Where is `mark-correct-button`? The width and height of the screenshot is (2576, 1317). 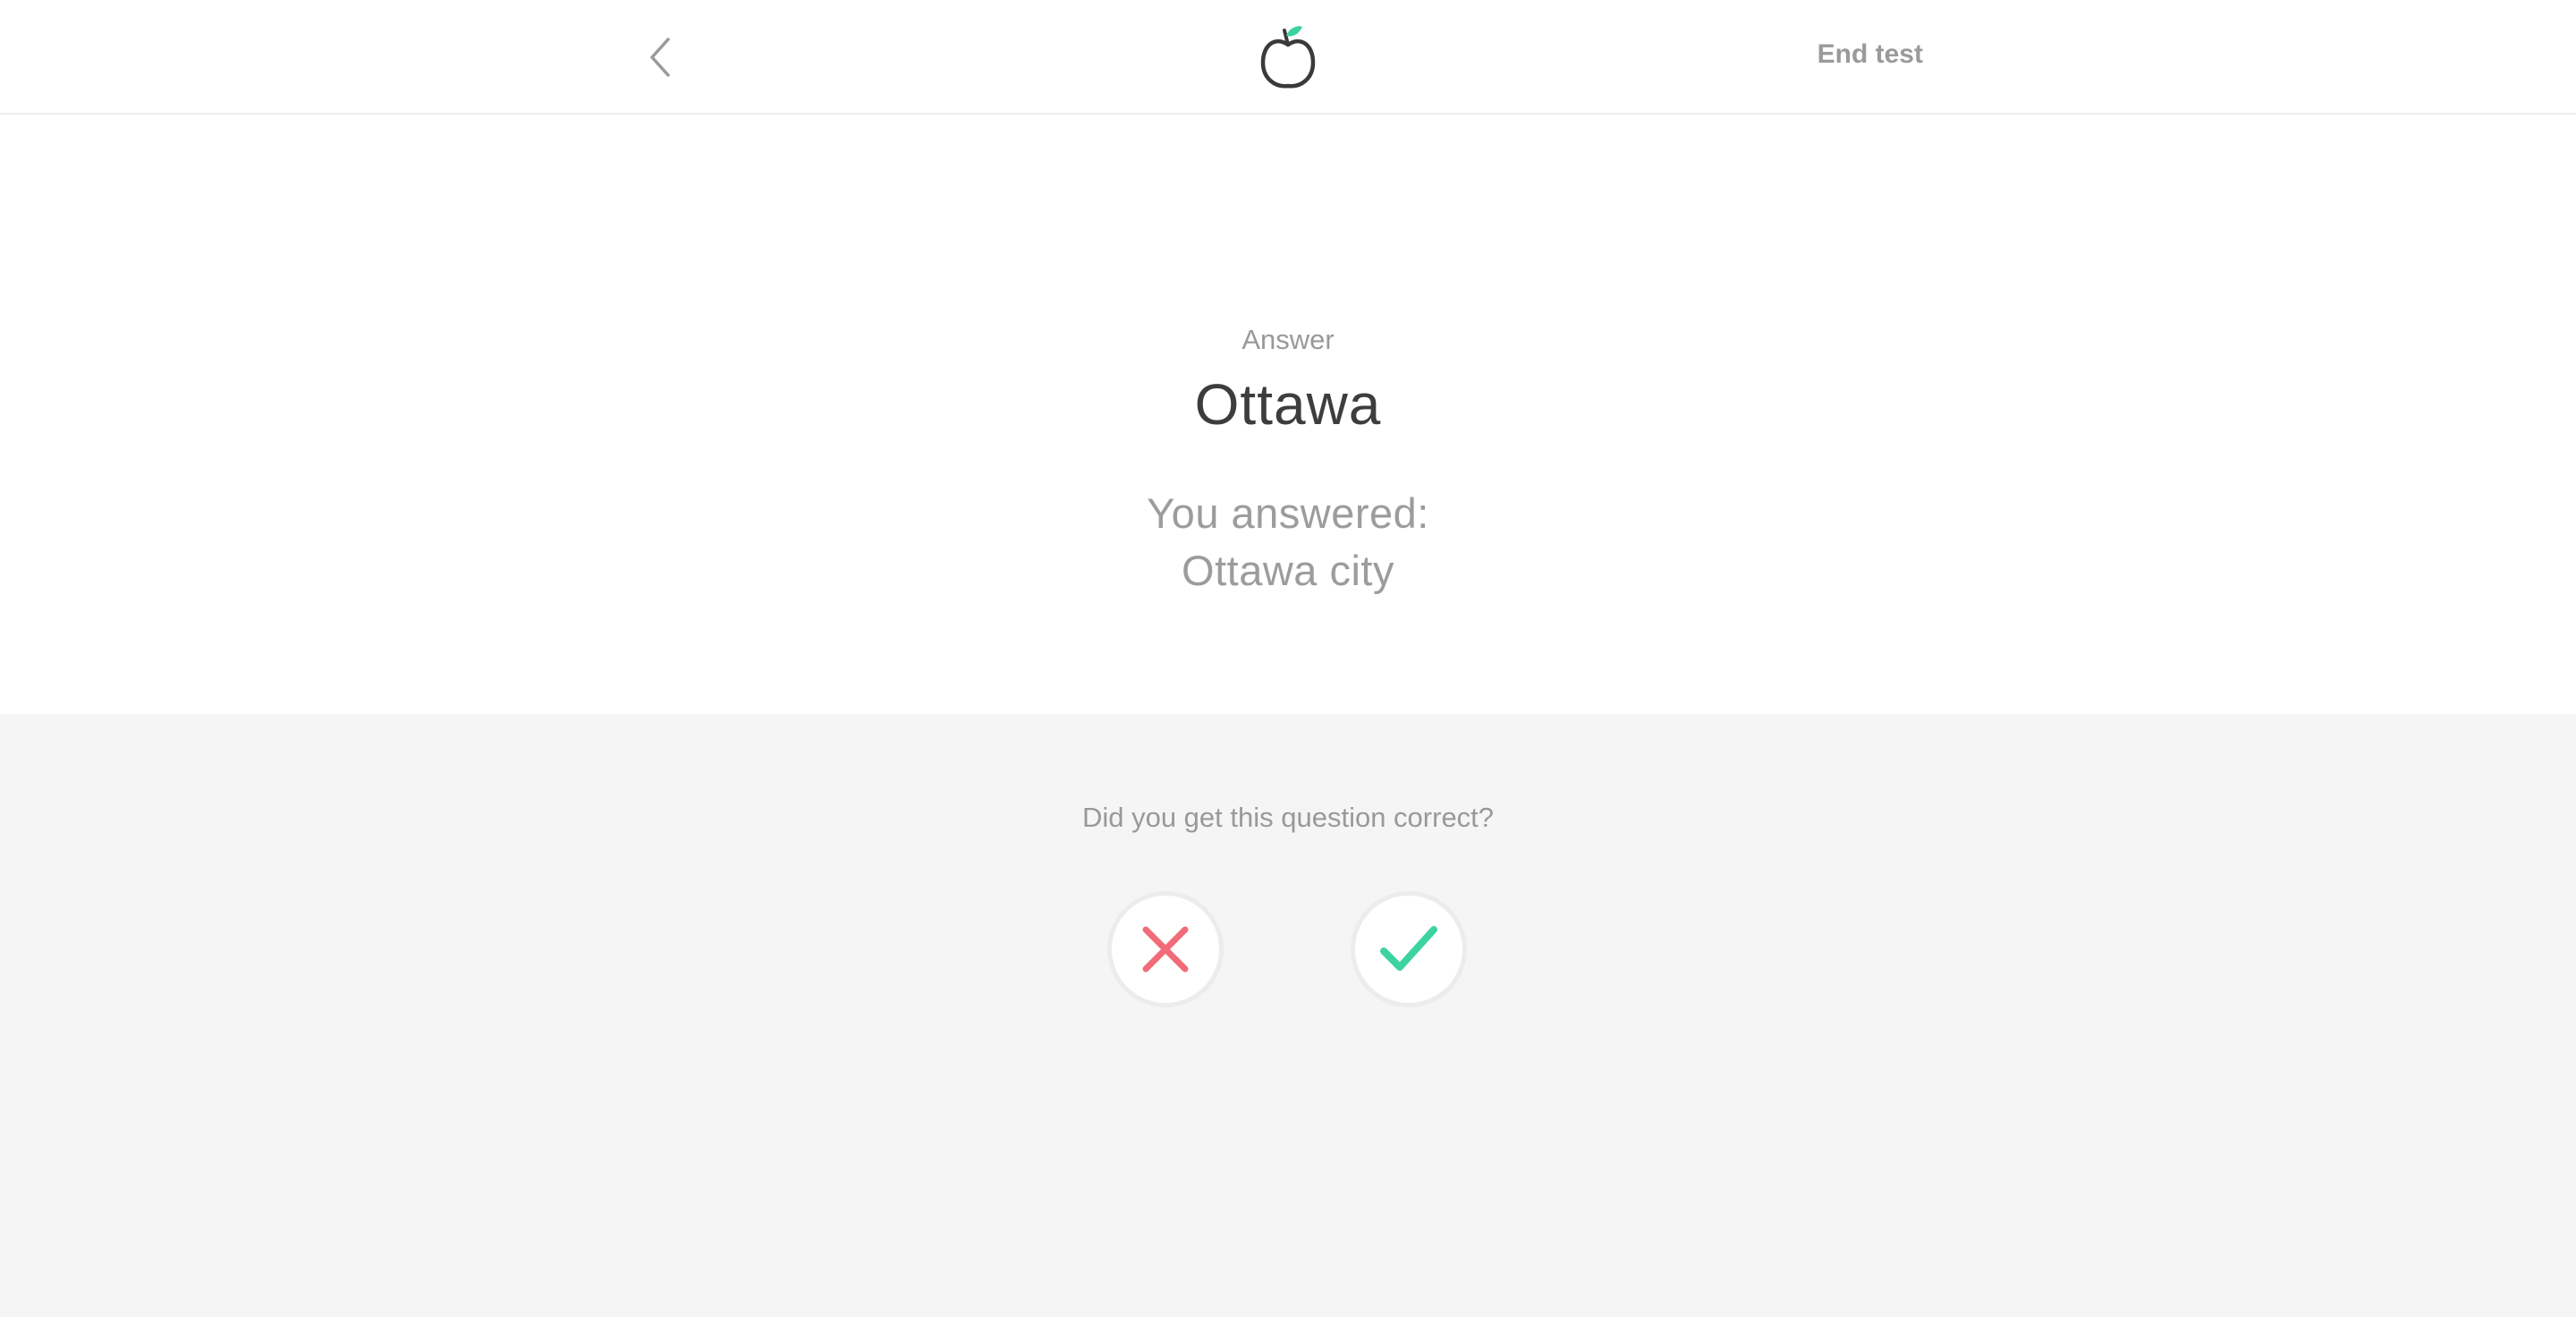 mark-correct-button is located at coordinates (1409, 949).